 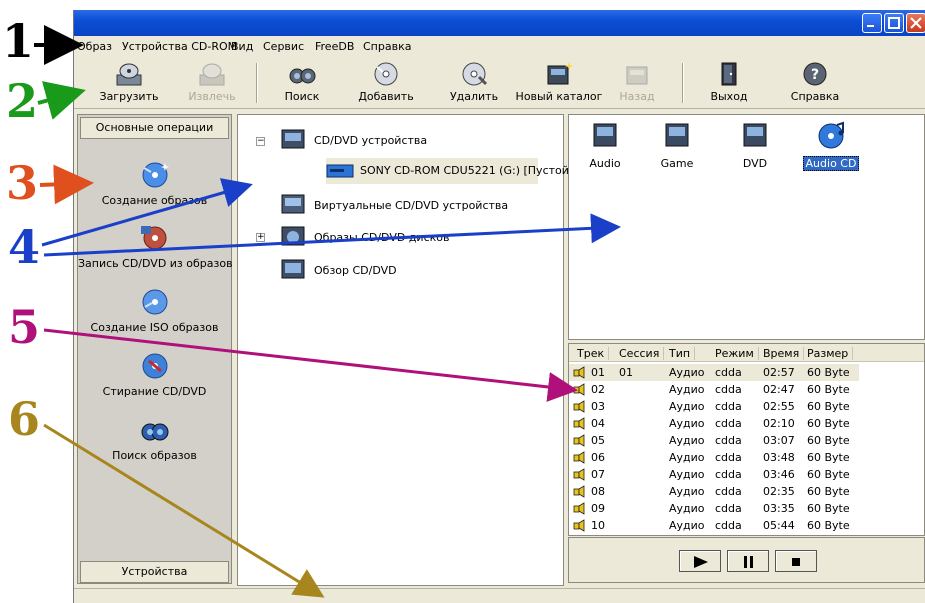 What do you see at coordinates (154, 302) in the screenshot?
I see `create-iso-disc-icon` at bounding box center [154, 302].